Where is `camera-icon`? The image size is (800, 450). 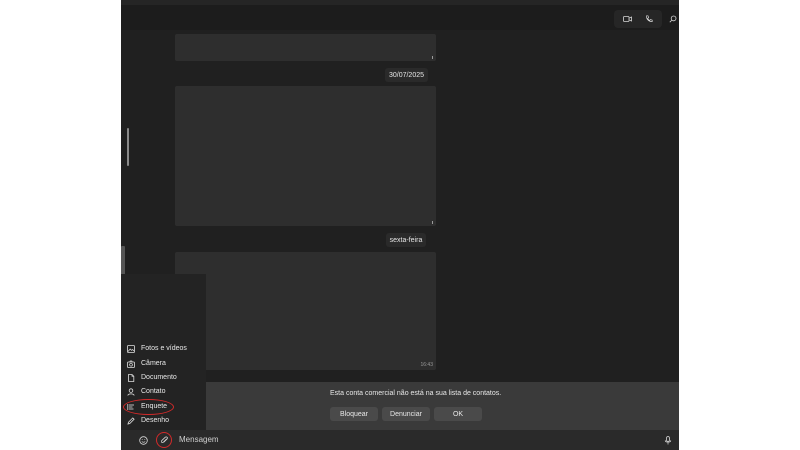
camera-icon is located at coordinates (131, 364).